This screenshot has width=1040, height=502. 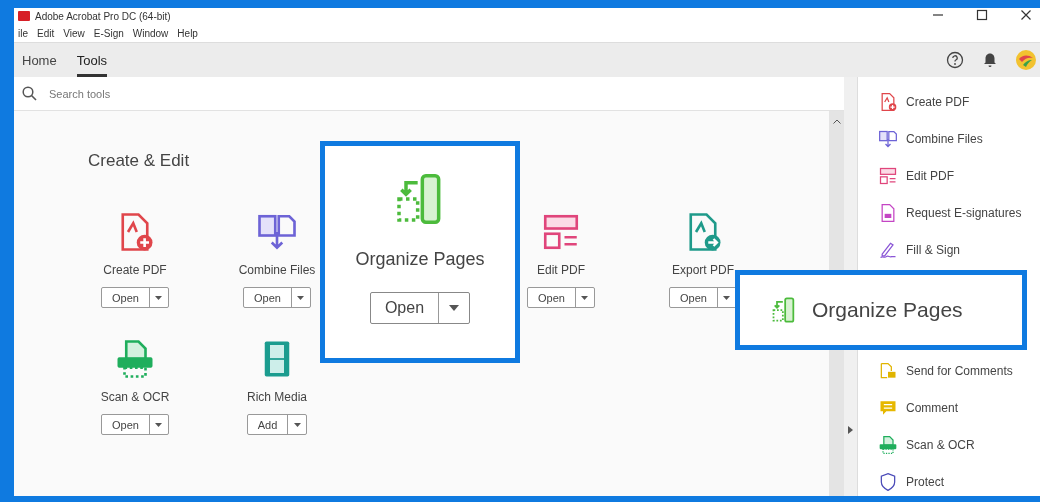 What do you see at coordinates (561, 270) in the screenshot?
I see `tool-label: Edit PDF` at bounding box center [561, 270].